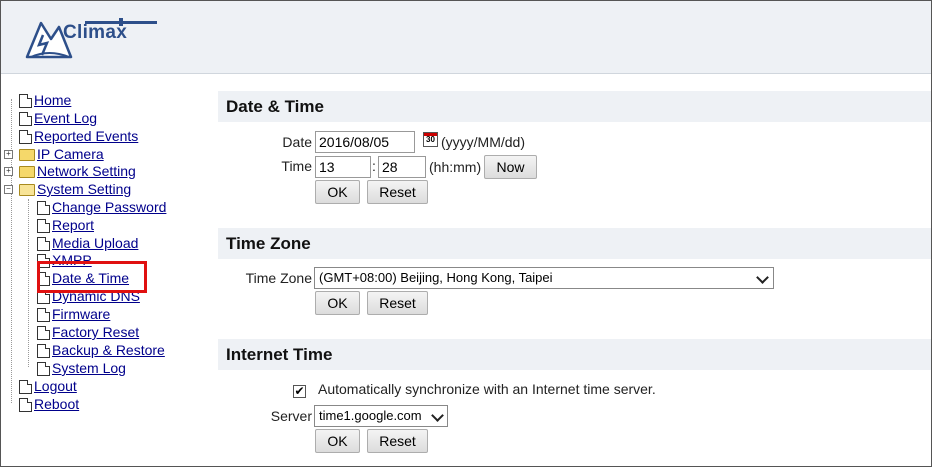  I want to click on sidebar-link-event-log: Event Log, so click(65, 118).